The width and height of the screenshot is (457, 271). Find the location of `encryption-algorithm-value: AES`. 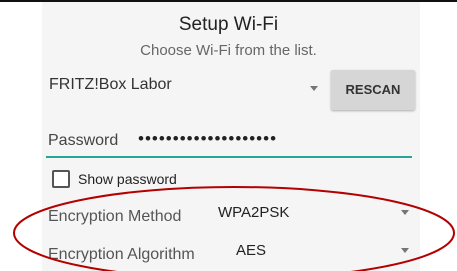

encryption-algorithm-value: AES is located at coordinates (251, 250).